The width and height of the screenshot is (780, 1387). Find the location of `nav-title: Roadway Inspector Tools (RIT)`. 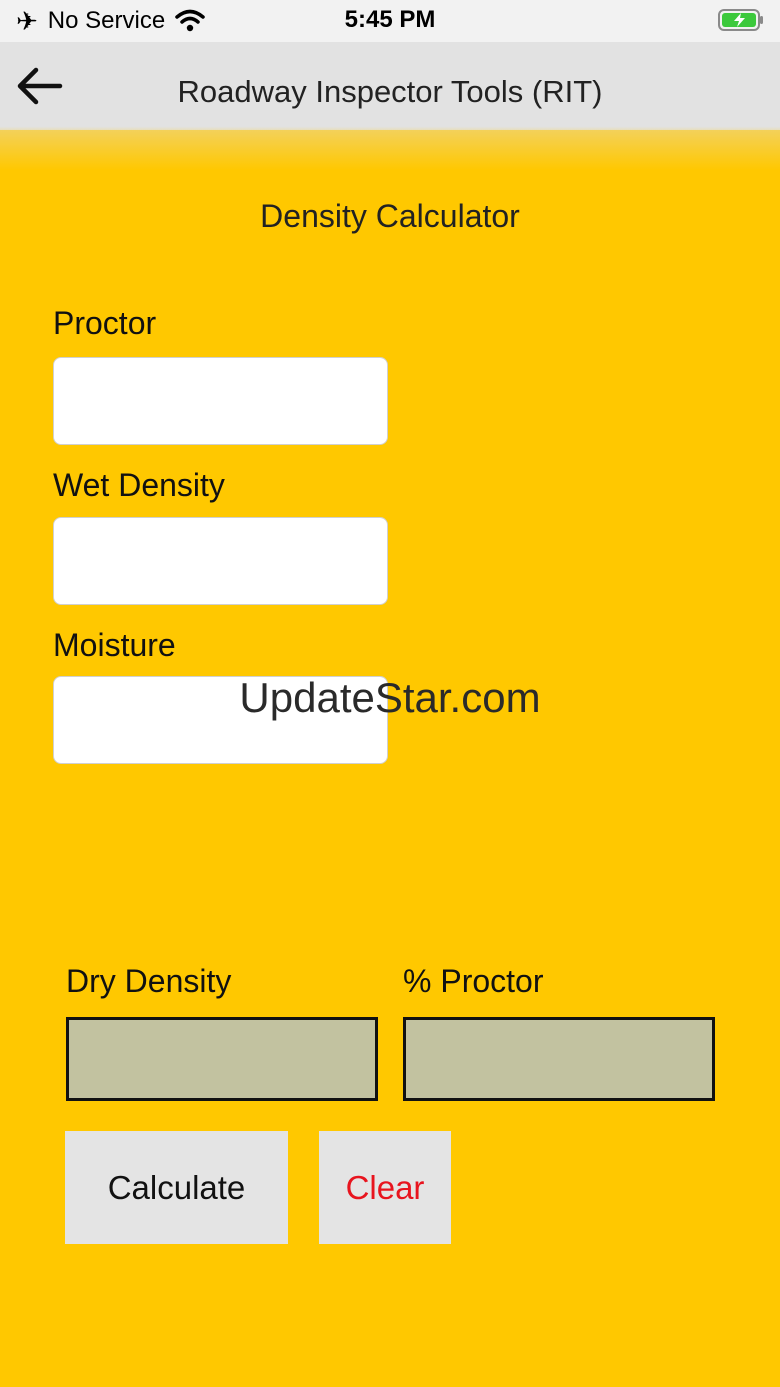

nav-title: Roadway Inspector Tools (RIT) is located at coordinates (390, 91).